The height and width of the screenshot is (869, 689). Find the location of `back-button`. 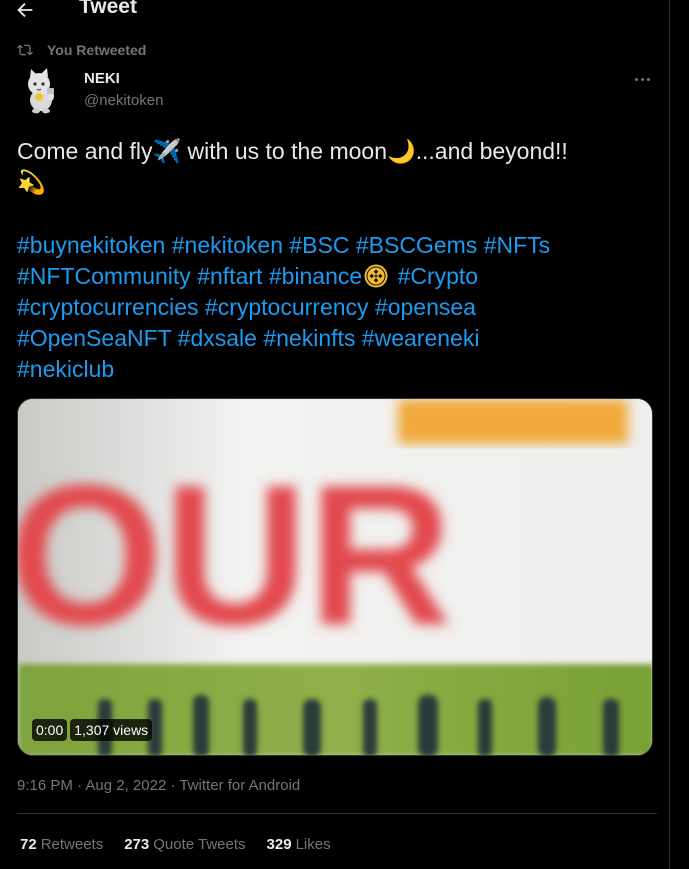

back-button is located at coordinates (28, 12).